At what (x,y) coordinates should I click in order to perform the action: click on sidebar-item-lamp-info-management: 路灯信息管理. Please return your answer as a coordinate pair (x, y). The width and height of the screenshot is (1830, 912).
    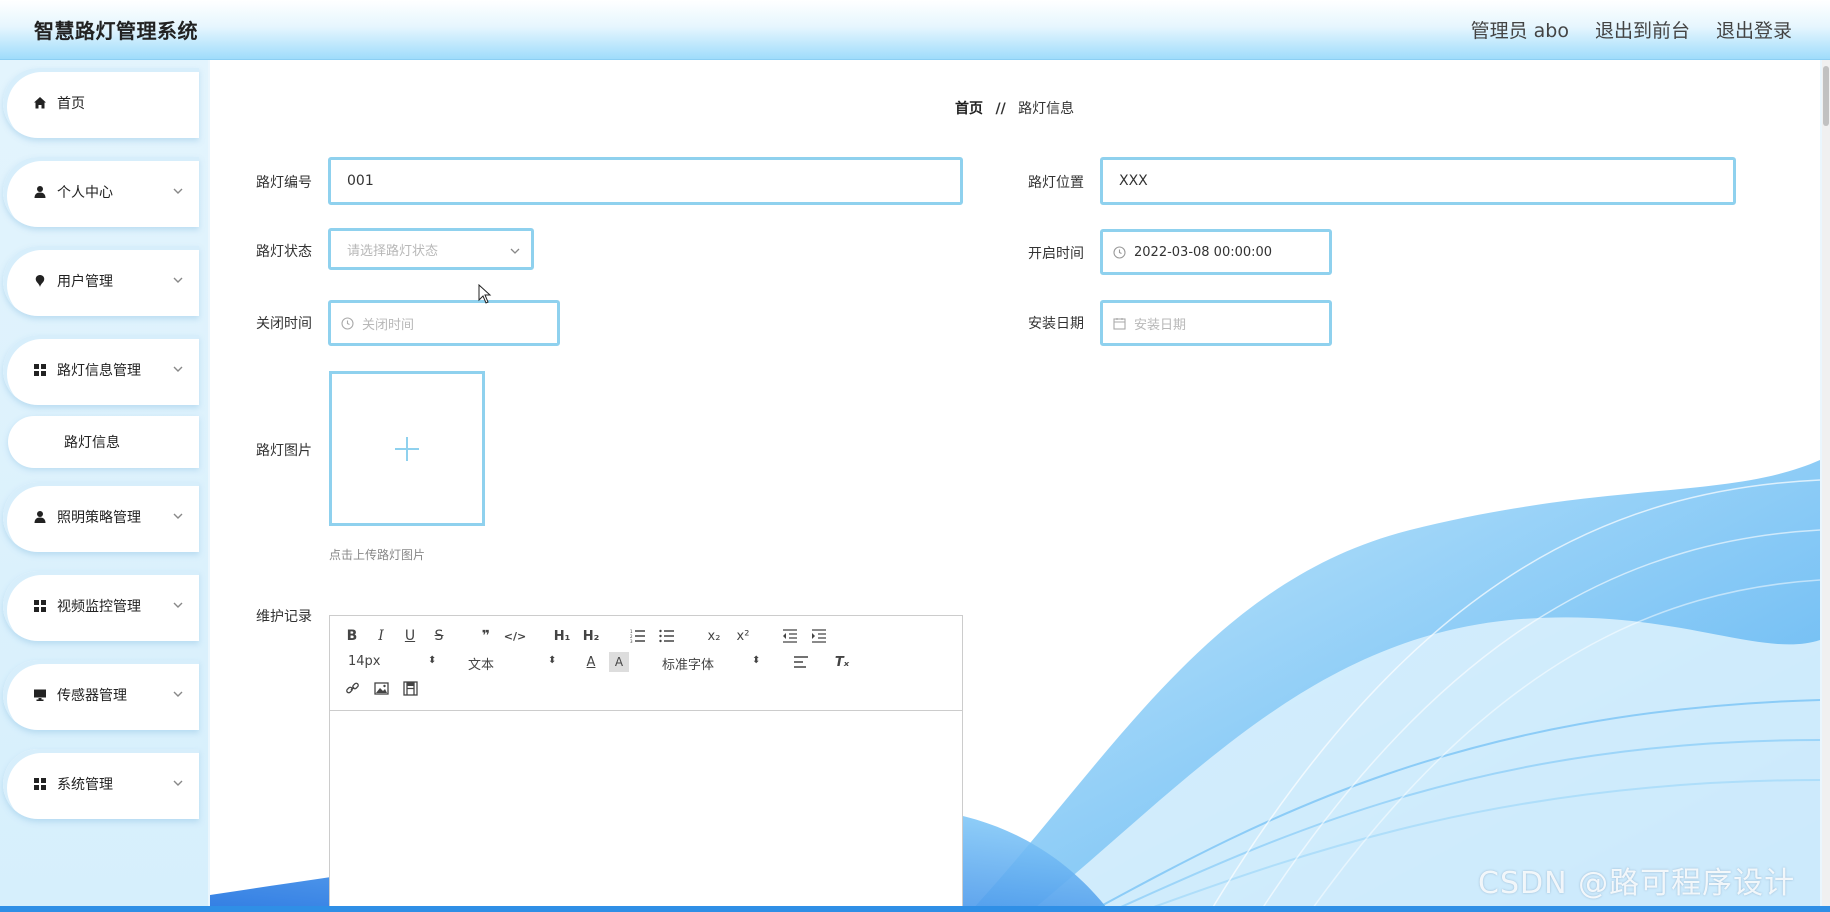
    Looking at the image, I should click on (101, 370).